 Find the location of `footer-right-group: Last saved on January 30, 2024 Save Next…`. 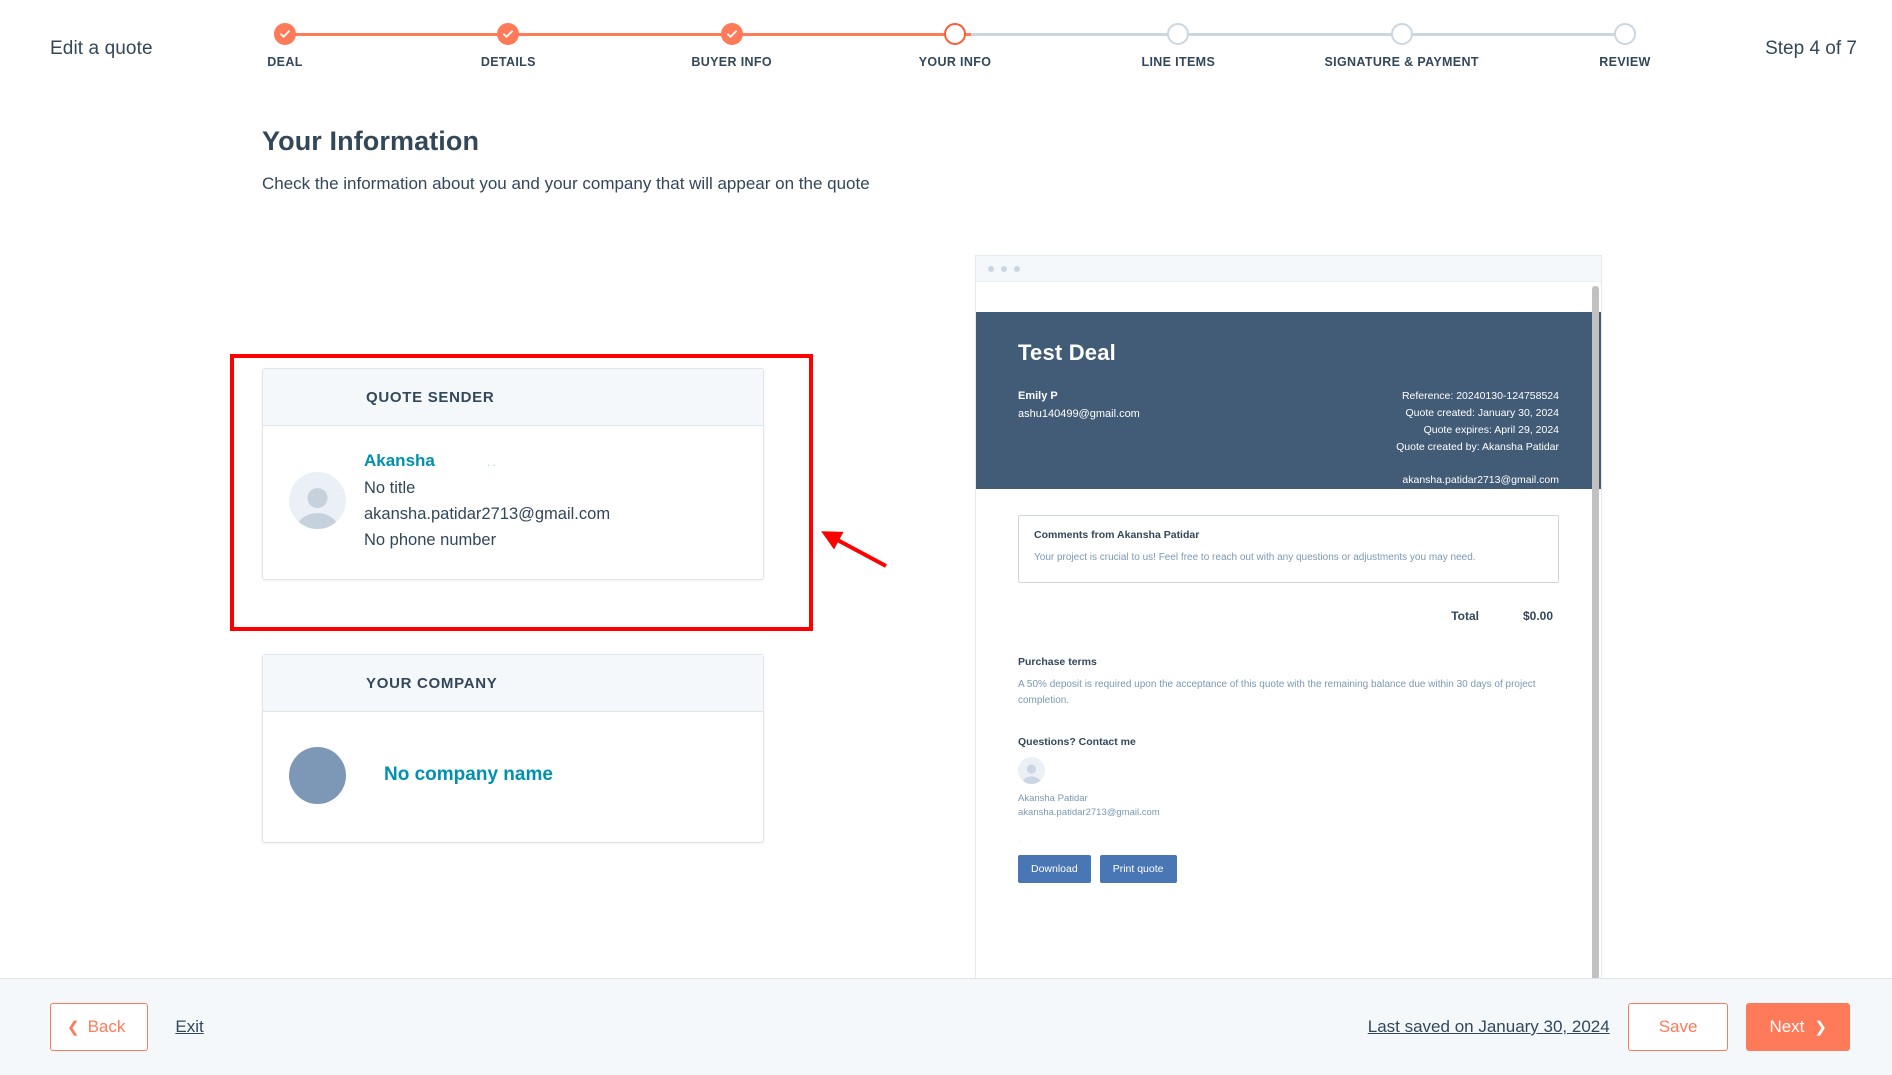

footer-right-group: Last saved on January 30, 2024 Save Next… is located at coordinates (1609, 1027).